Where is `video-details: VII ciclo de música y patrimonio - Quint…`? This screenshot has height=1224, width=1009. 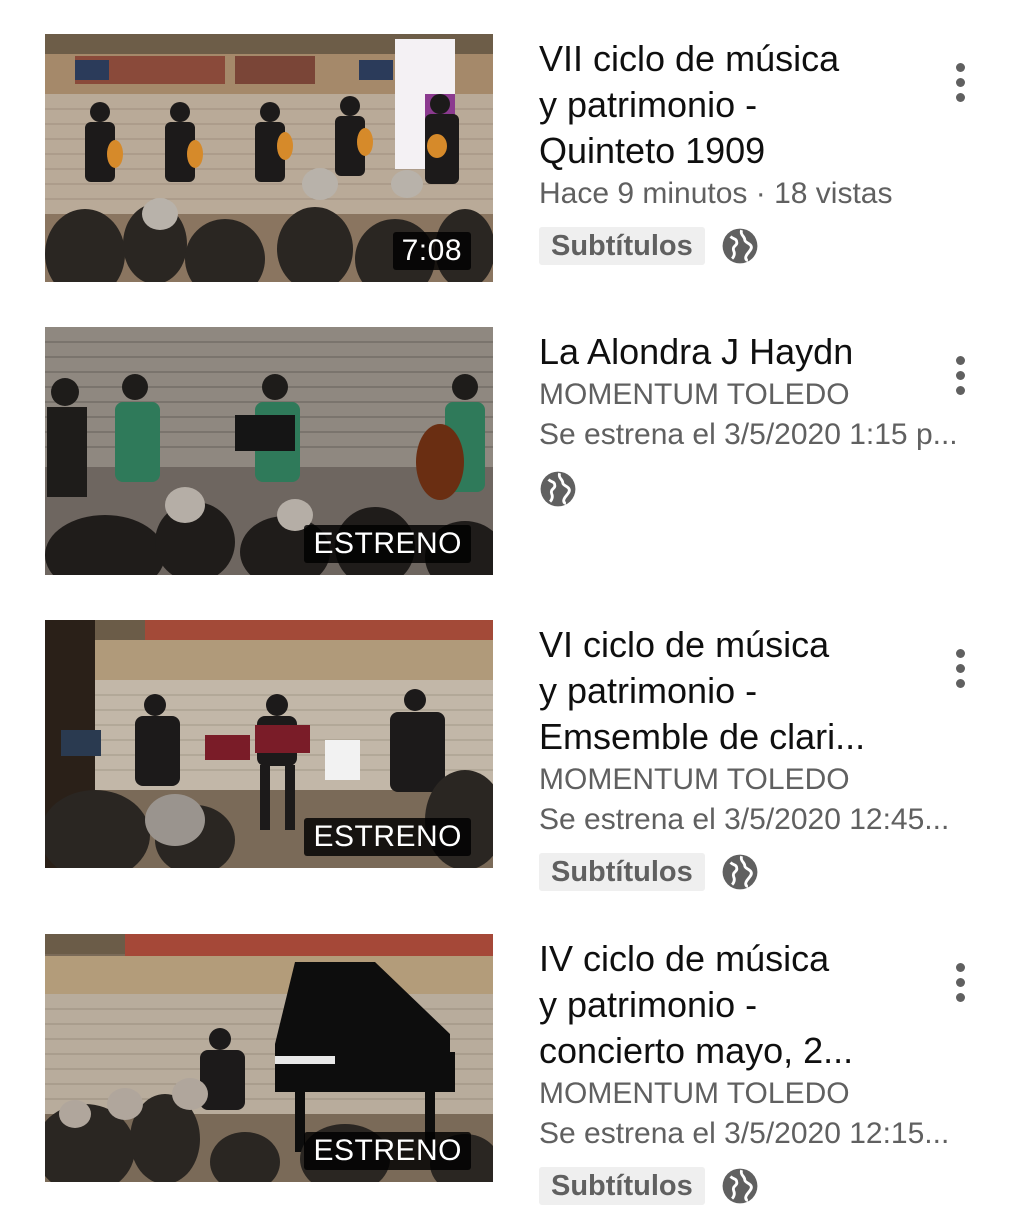
video-details: VII ciclo de música y patrimonio - Quint… is located at coordinates (744, 150).